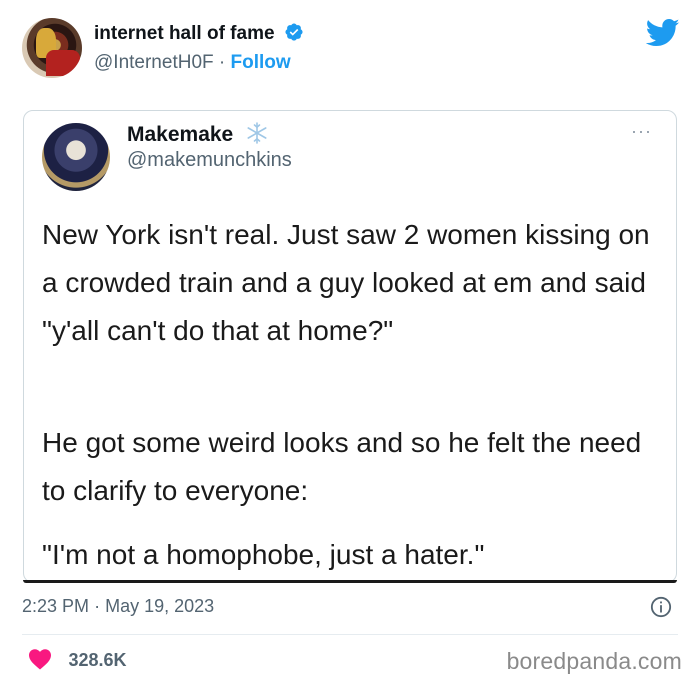 The image size is (700, 688). What do you see at coordinates (257, 133) in the screenshot?
I see `snowflake-icon` at bounding box center [257, 133].